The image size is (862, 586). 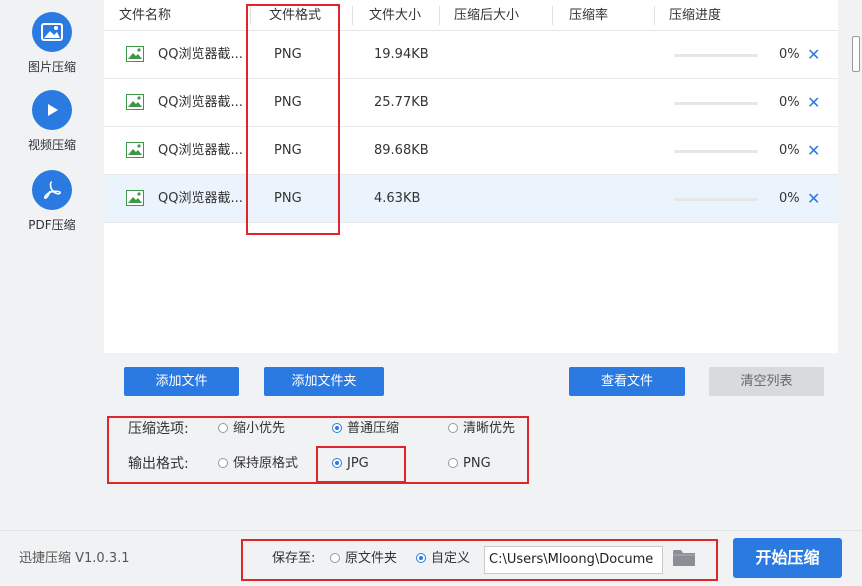 What do you see at coordinates (477, 463) in the screenshot?
I see `radio-label: PNG` at bounding box center [477, 463].